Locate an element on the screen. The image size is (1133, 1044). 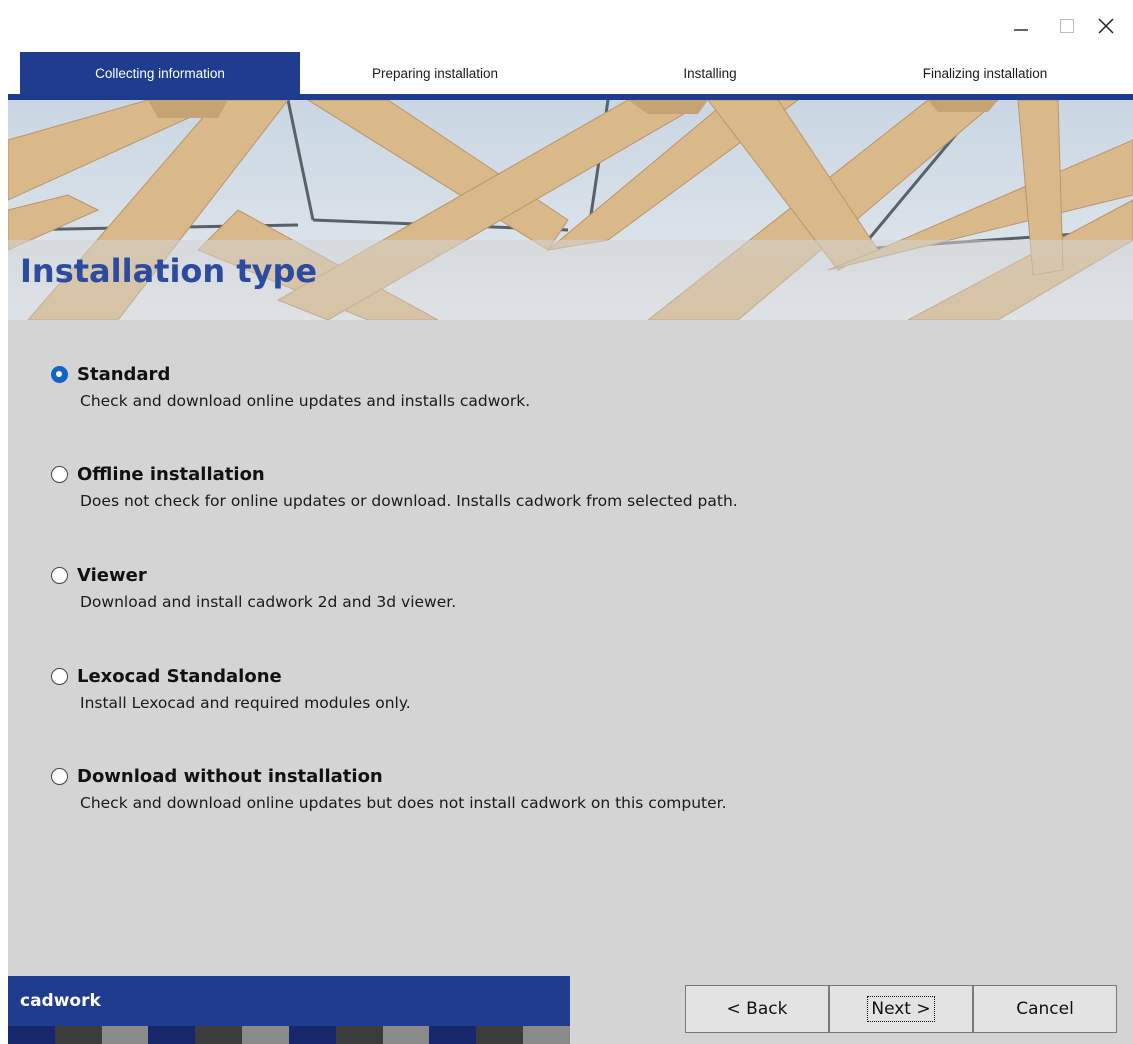
close-button is located at coordinates (1106, 26).